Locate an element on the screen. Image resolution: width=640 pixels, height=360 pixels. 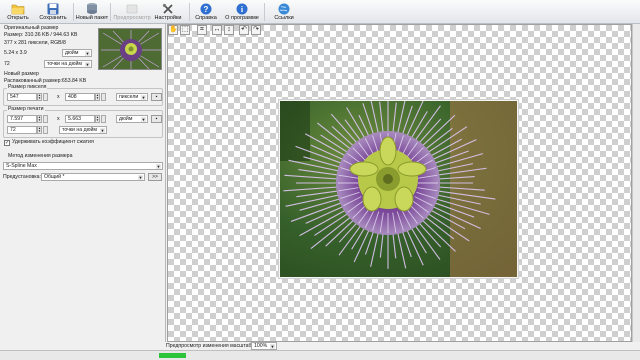
pixel-unit-select: пиксели ▼ is located at coordinates (132, 97).